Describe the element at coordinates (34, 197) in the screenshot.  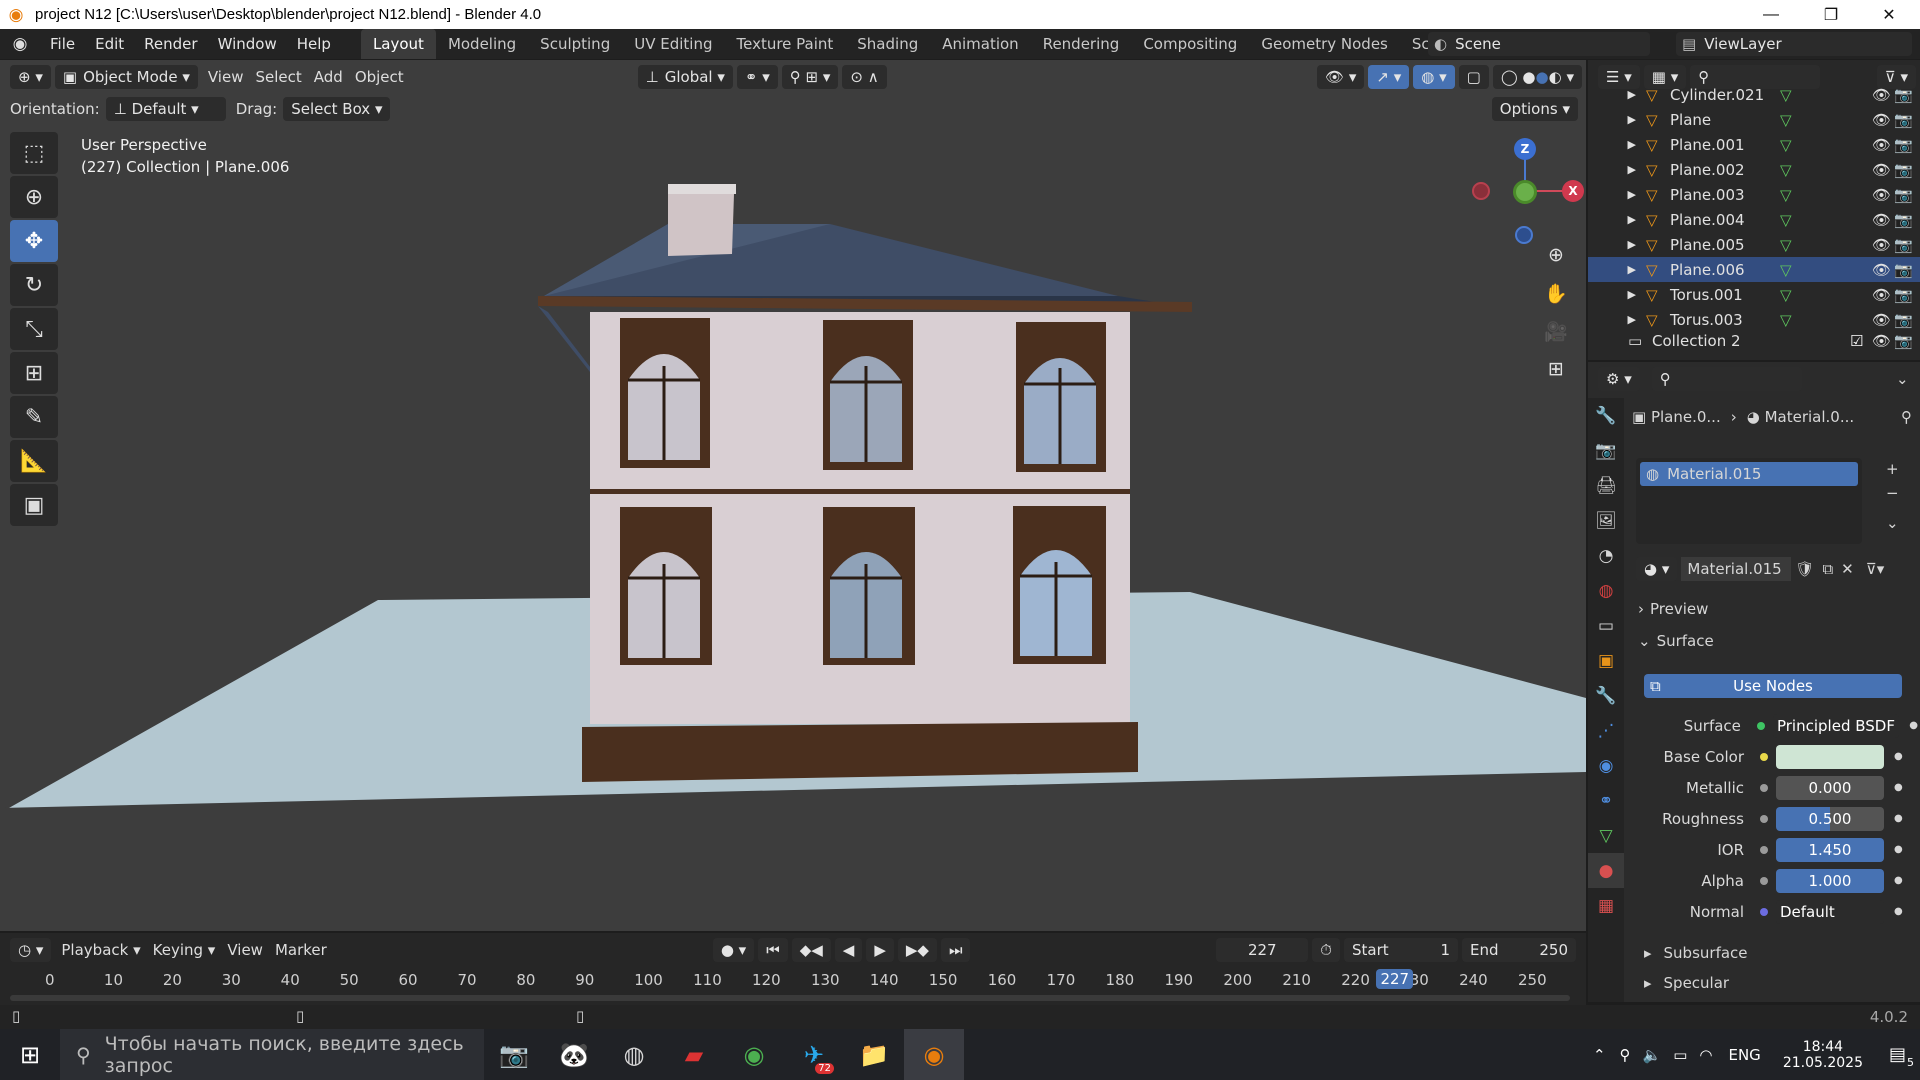
I see `cursor-tool: ⊕` at that location.